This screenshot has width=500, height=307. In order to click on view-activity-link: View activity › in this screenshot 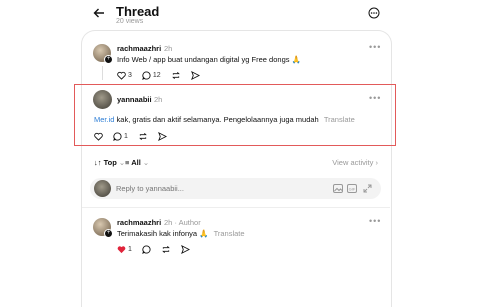, I will do `click(355, 162)`.